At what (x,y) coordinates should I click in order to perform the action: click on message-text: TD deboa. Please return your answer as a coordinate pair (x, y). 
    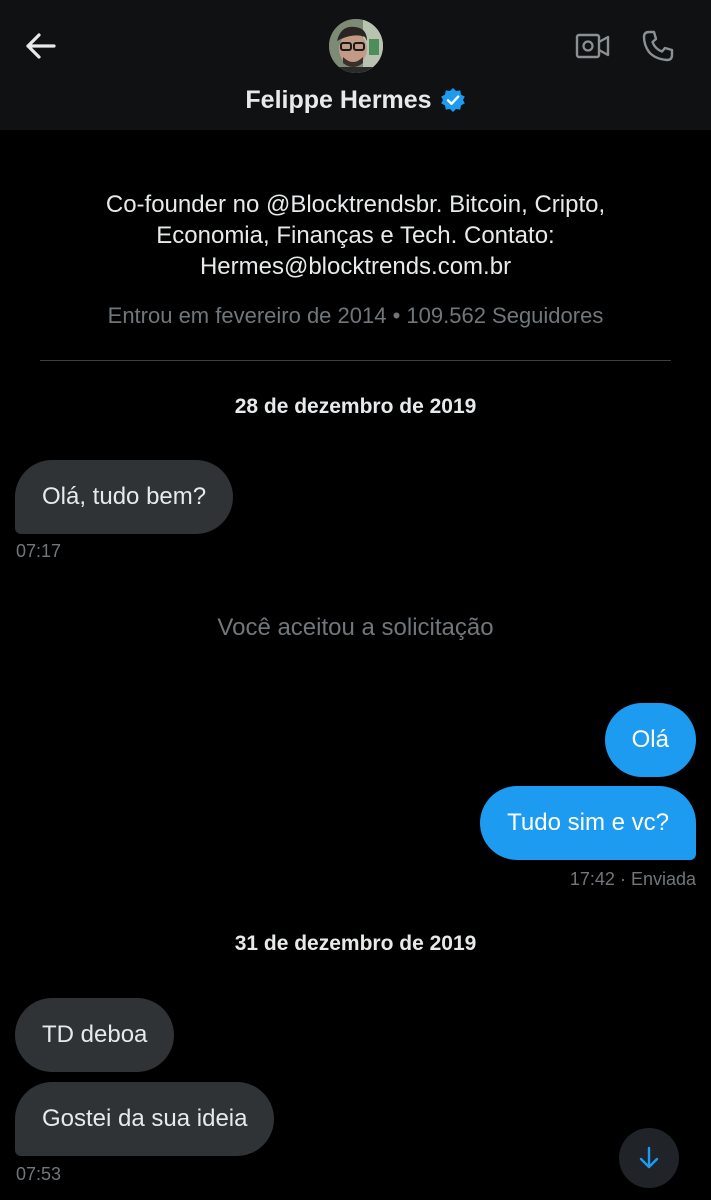
    Looking at the image, I should click on (95, 1034).